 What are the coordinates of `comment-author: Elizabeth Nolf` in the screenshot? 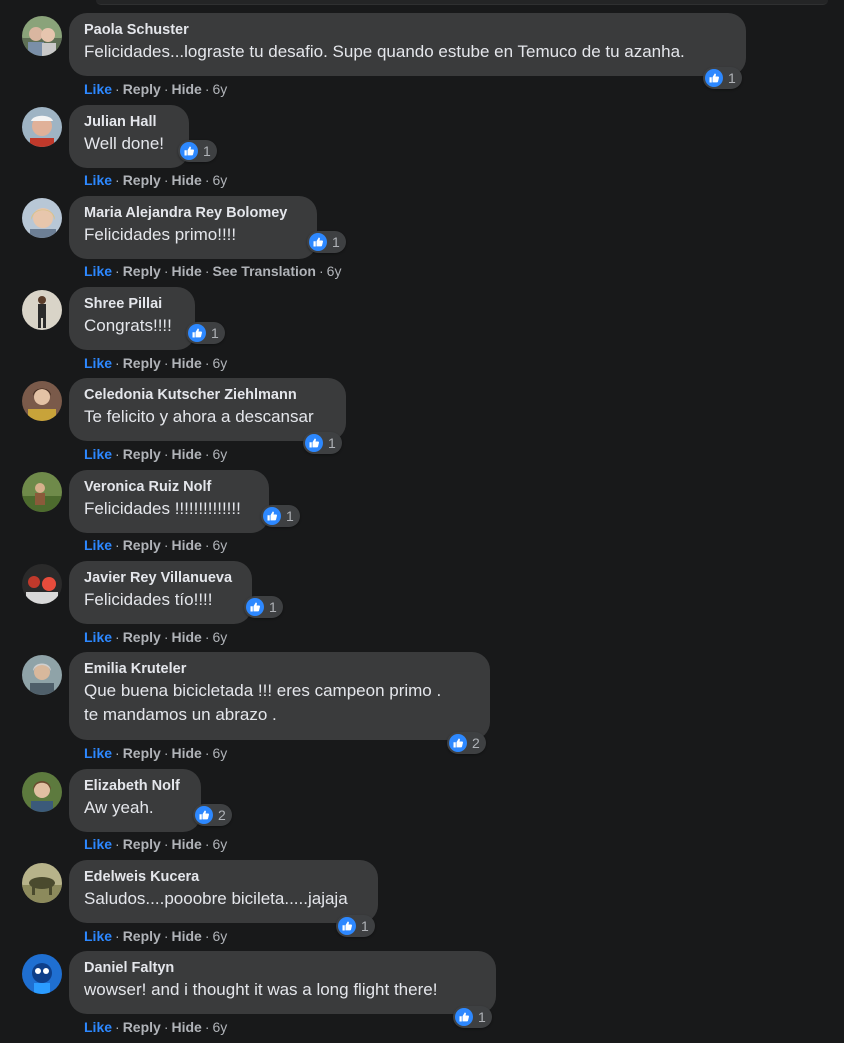 It's located at (135, 786).